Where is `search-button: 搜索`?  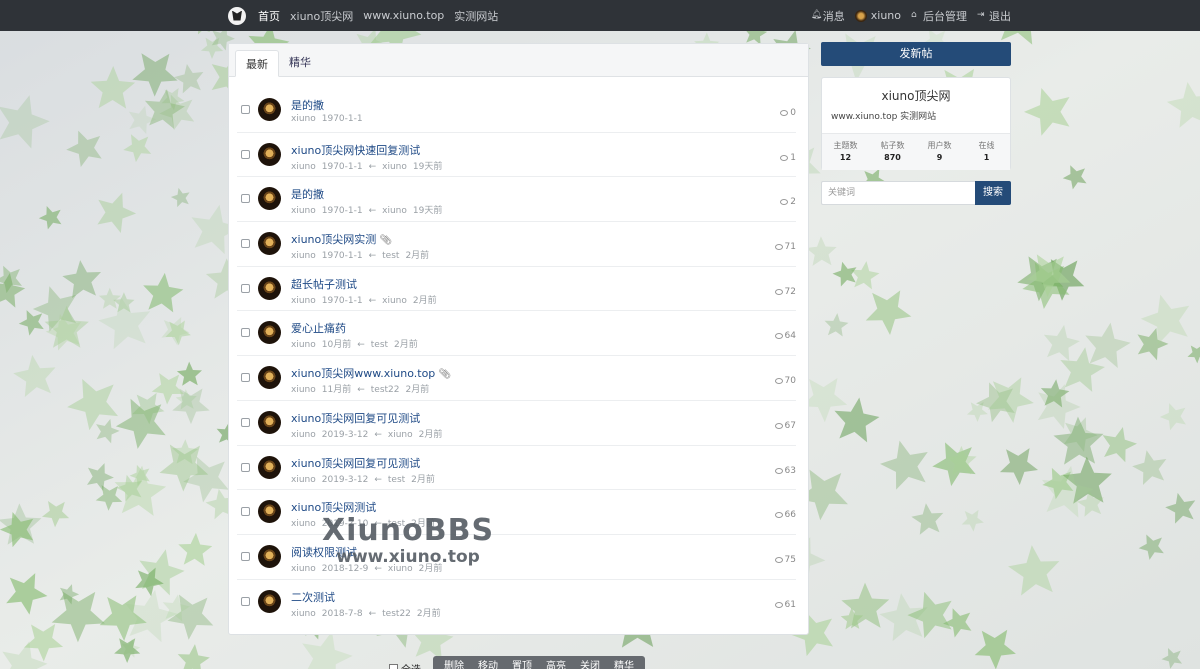 search-button: 搜索 is located at coordinates (993, 193).